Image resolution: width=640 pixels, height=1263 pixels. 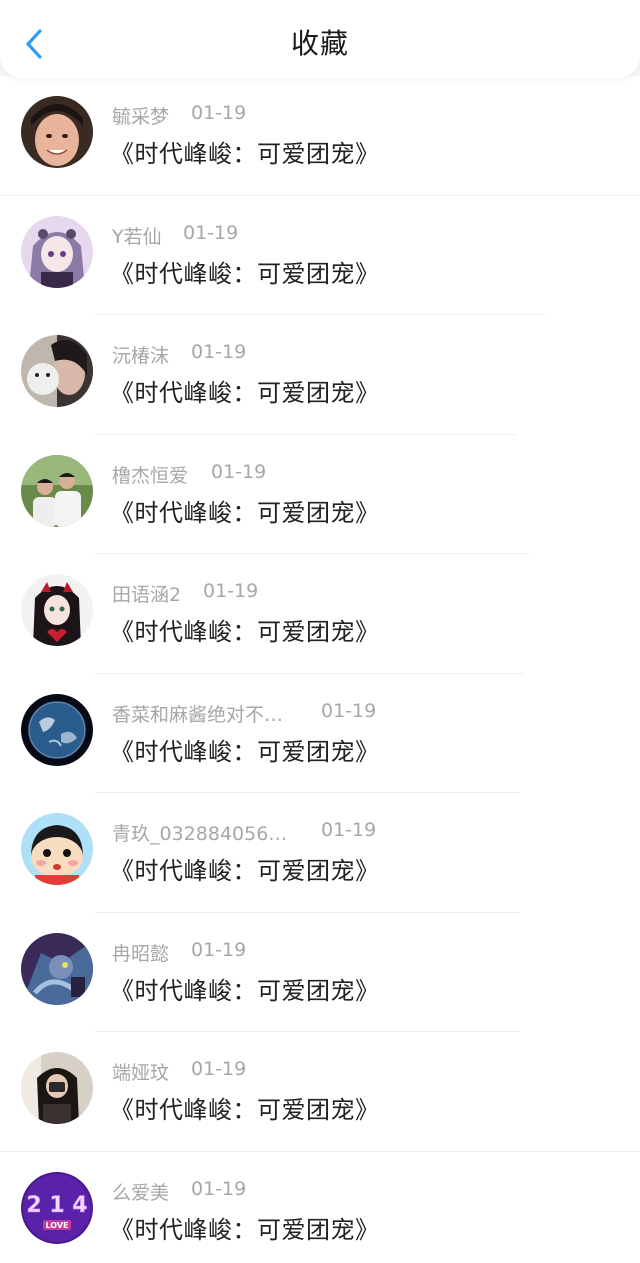 What do you see at coordinates (137, 235) in the screenshot?
I see `user-name: Y若仙` at bounding box center [137, 235].